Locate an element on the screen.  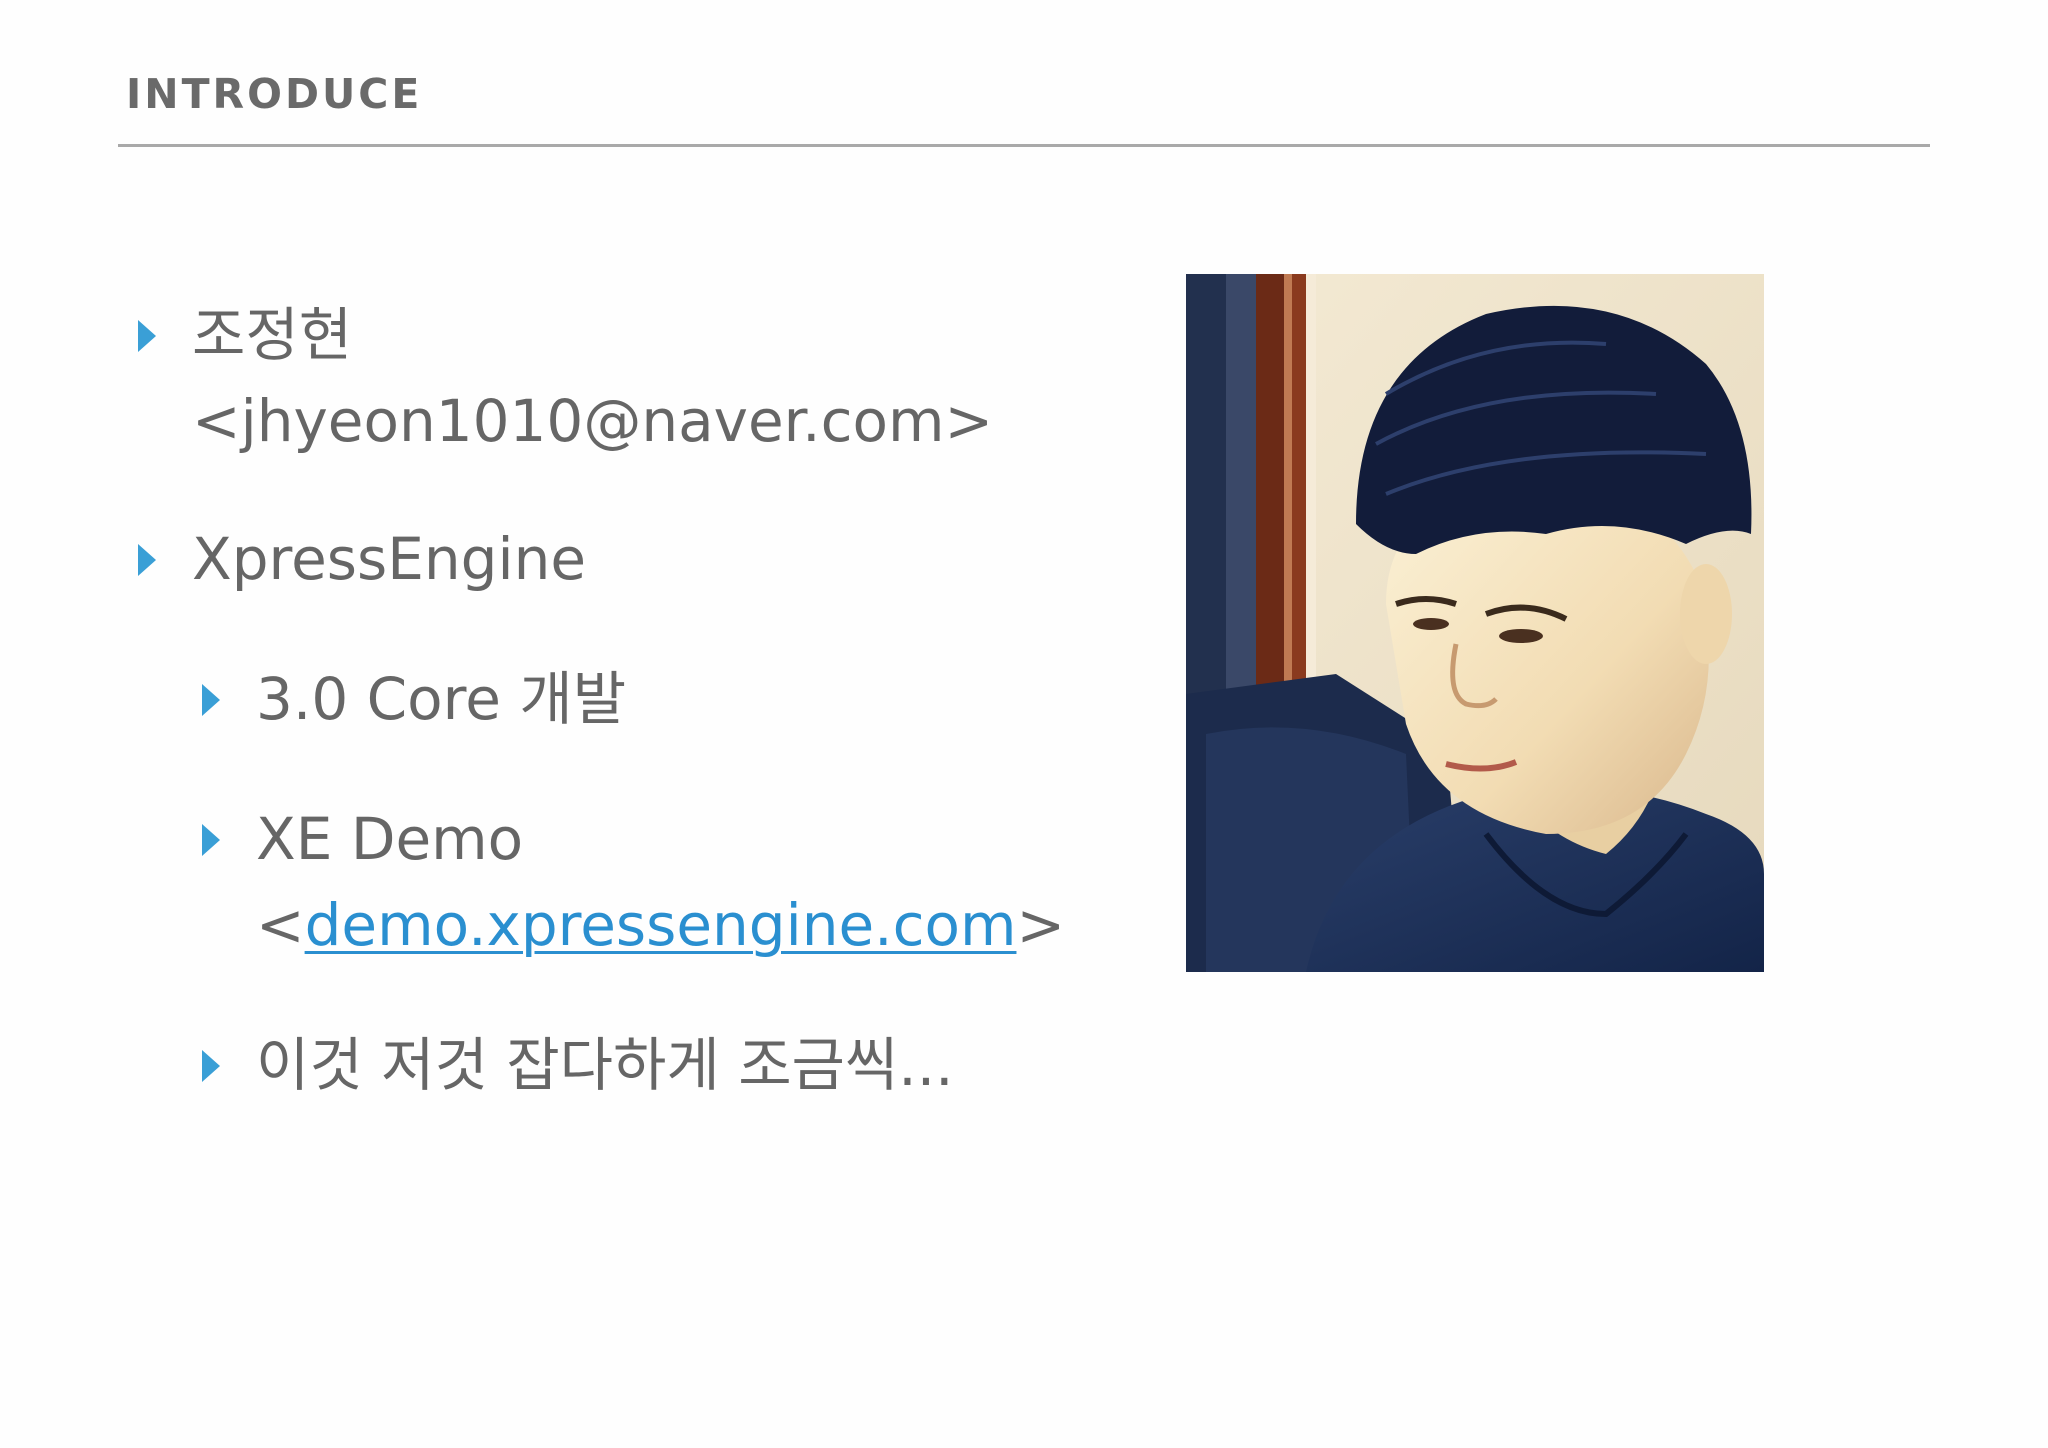
demo-link-line: <demo.xpressengine.com> is located at coordinates (660, 925).